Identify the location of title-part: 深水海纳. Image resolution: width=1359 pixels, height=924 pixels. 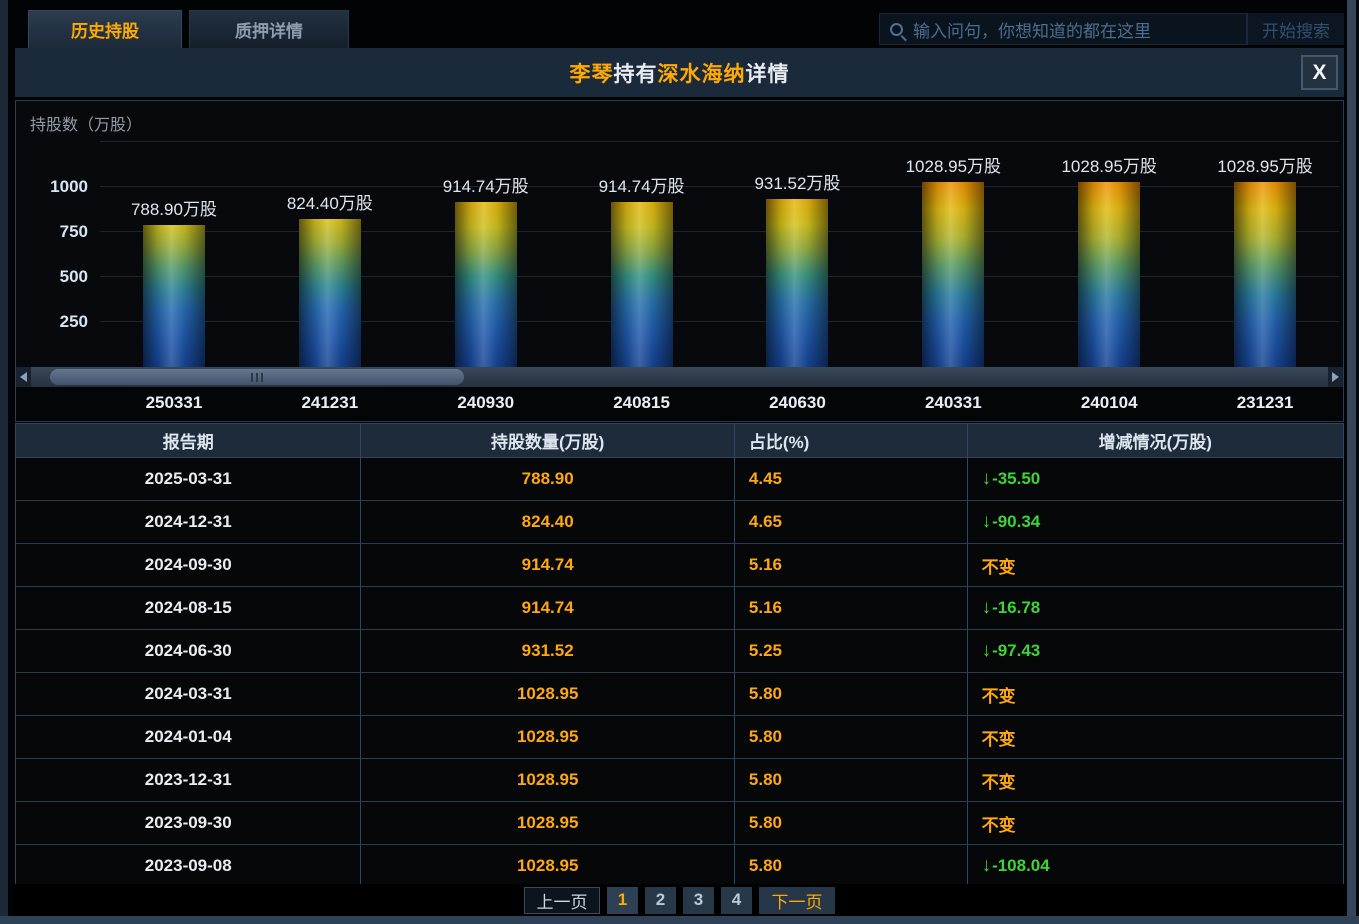
(701, 74).